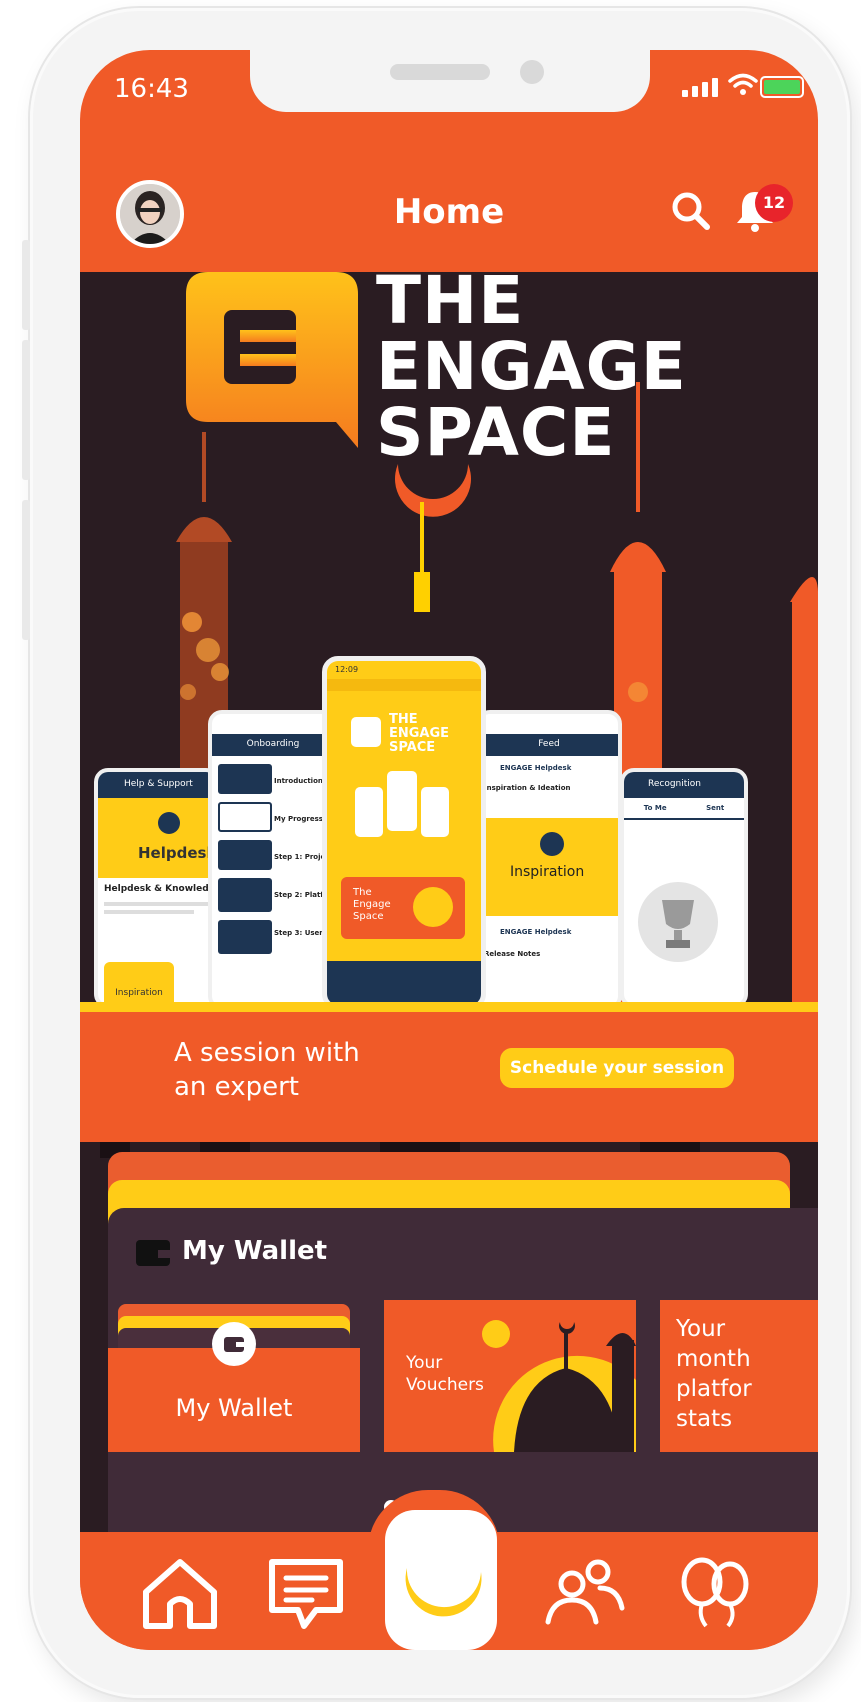  I want to click on mockup-feed-title: Feed, so click(549, 745).